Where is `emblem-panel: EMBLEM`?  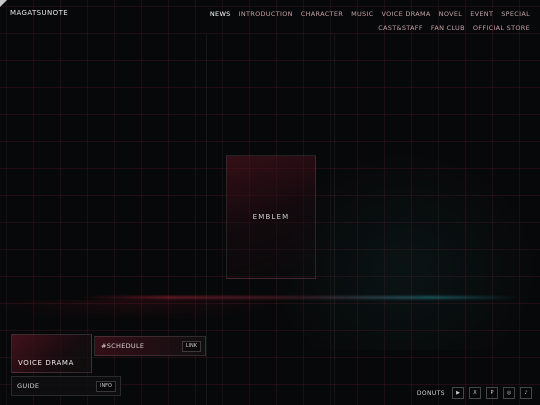 emblem-panel: EMBLEM is located at coordinates (271, 217).